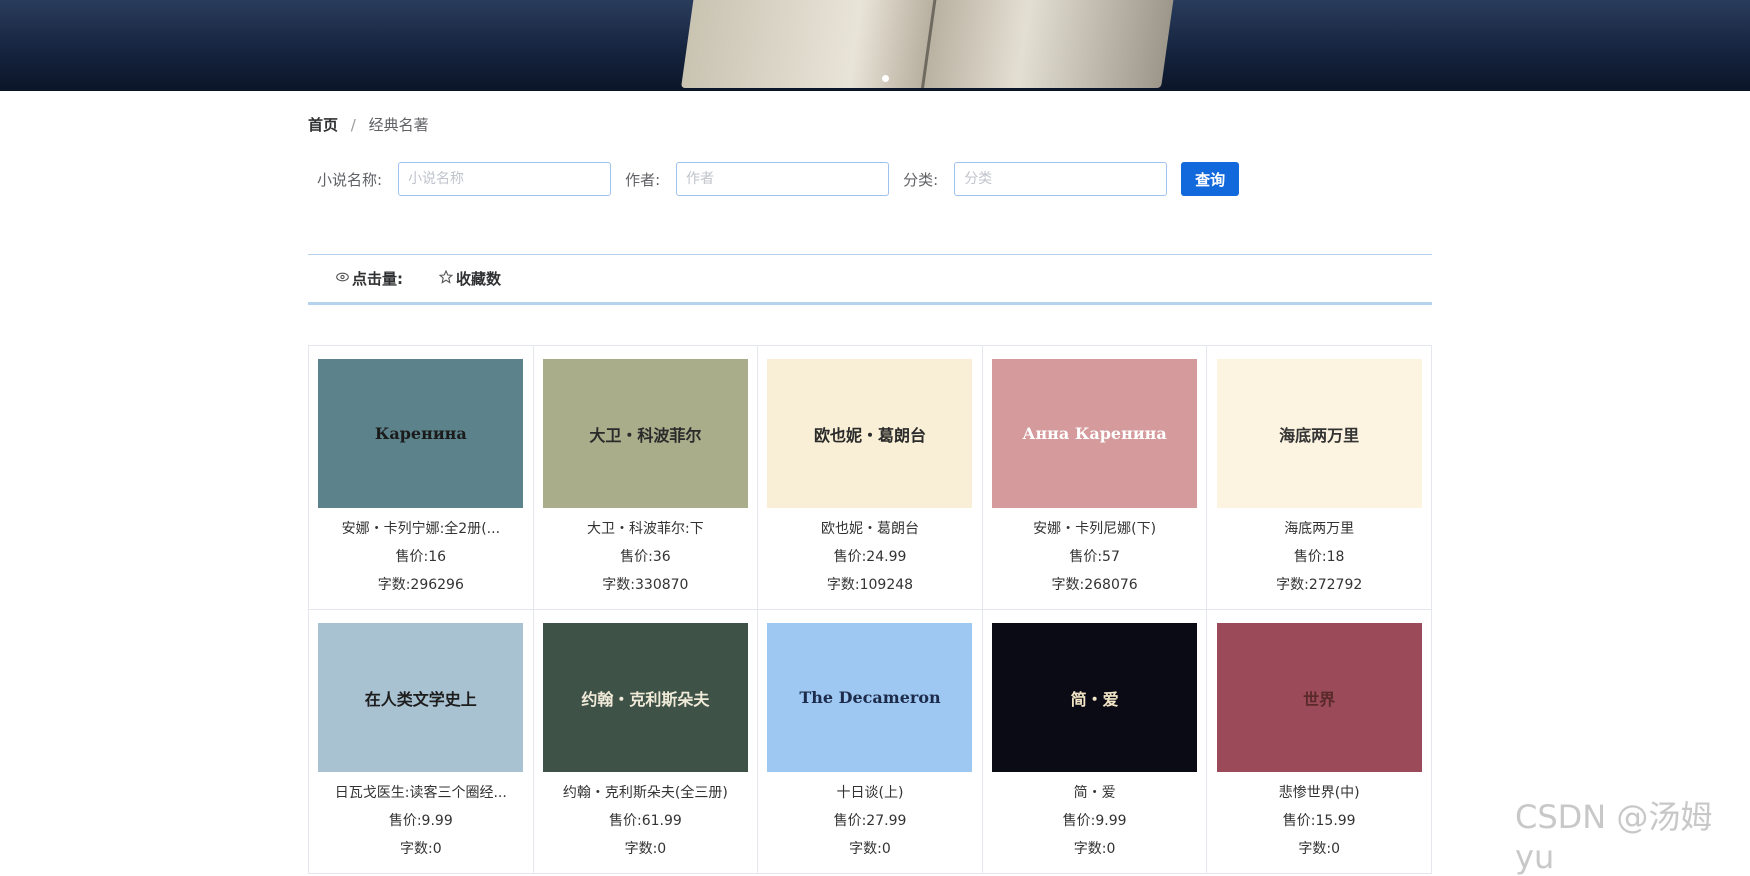  I want to click on book-cover-image: 在人类文学史上, so click(421, 697).